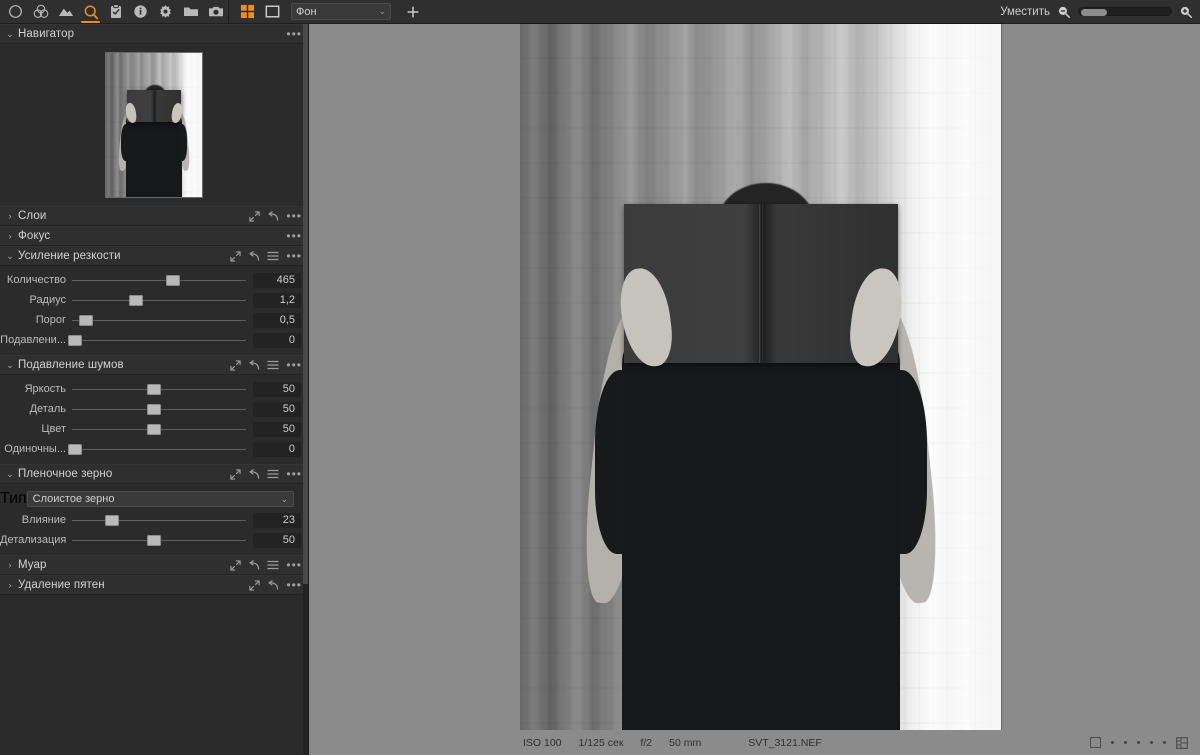  What do you see at coordinates (65, 474) in the screenshot?
I see `section-title-film-grain: Пленочное зерно` at bounding box center [65, 474].